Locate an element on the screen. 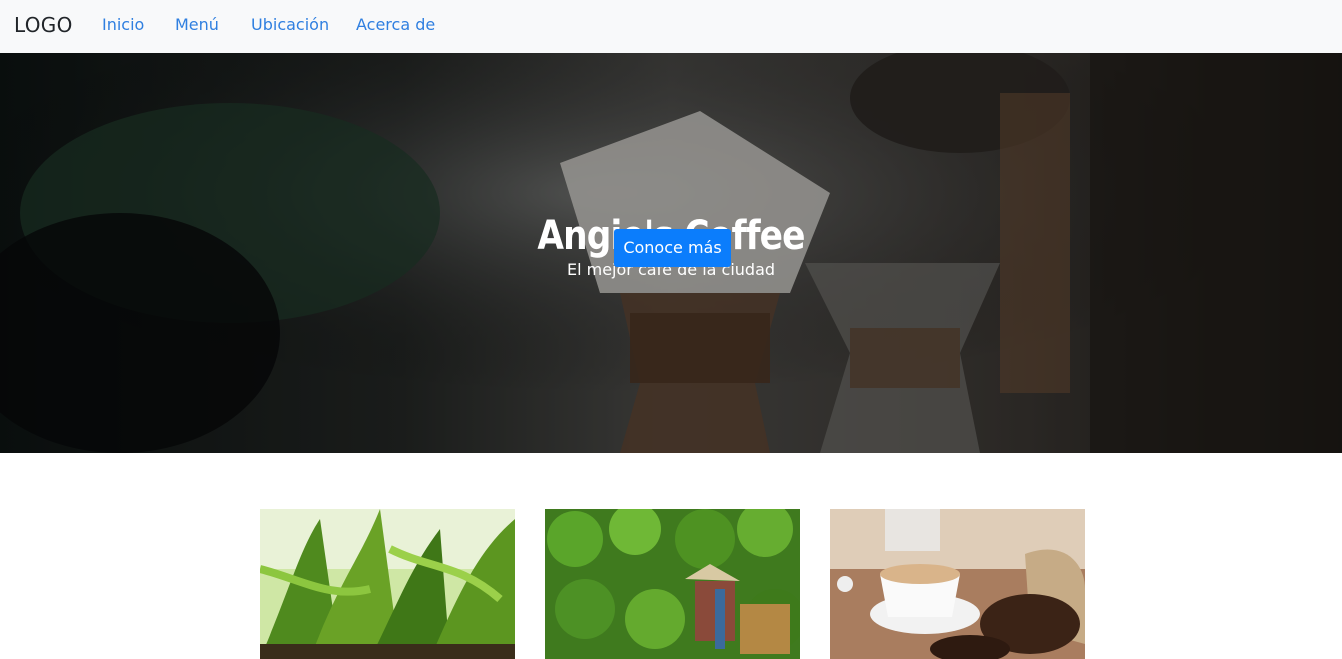  nav-link-acerca-de: Acerca de is located at coordinates (395, 25).